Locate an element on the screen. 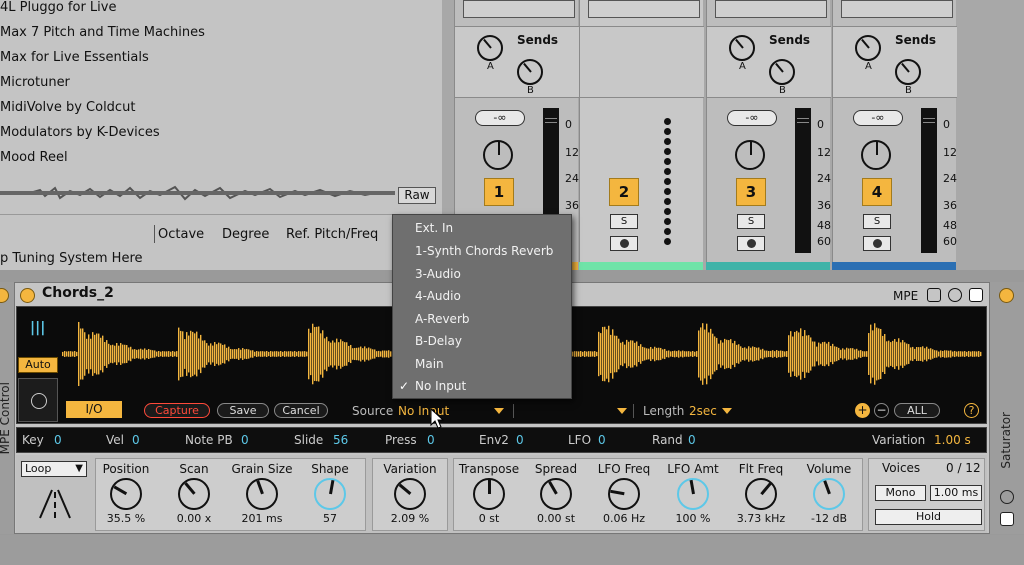 The height and width of the screenshot is (565, 1024). browser-item: Mood Reel is located at coordinates (34, 157).